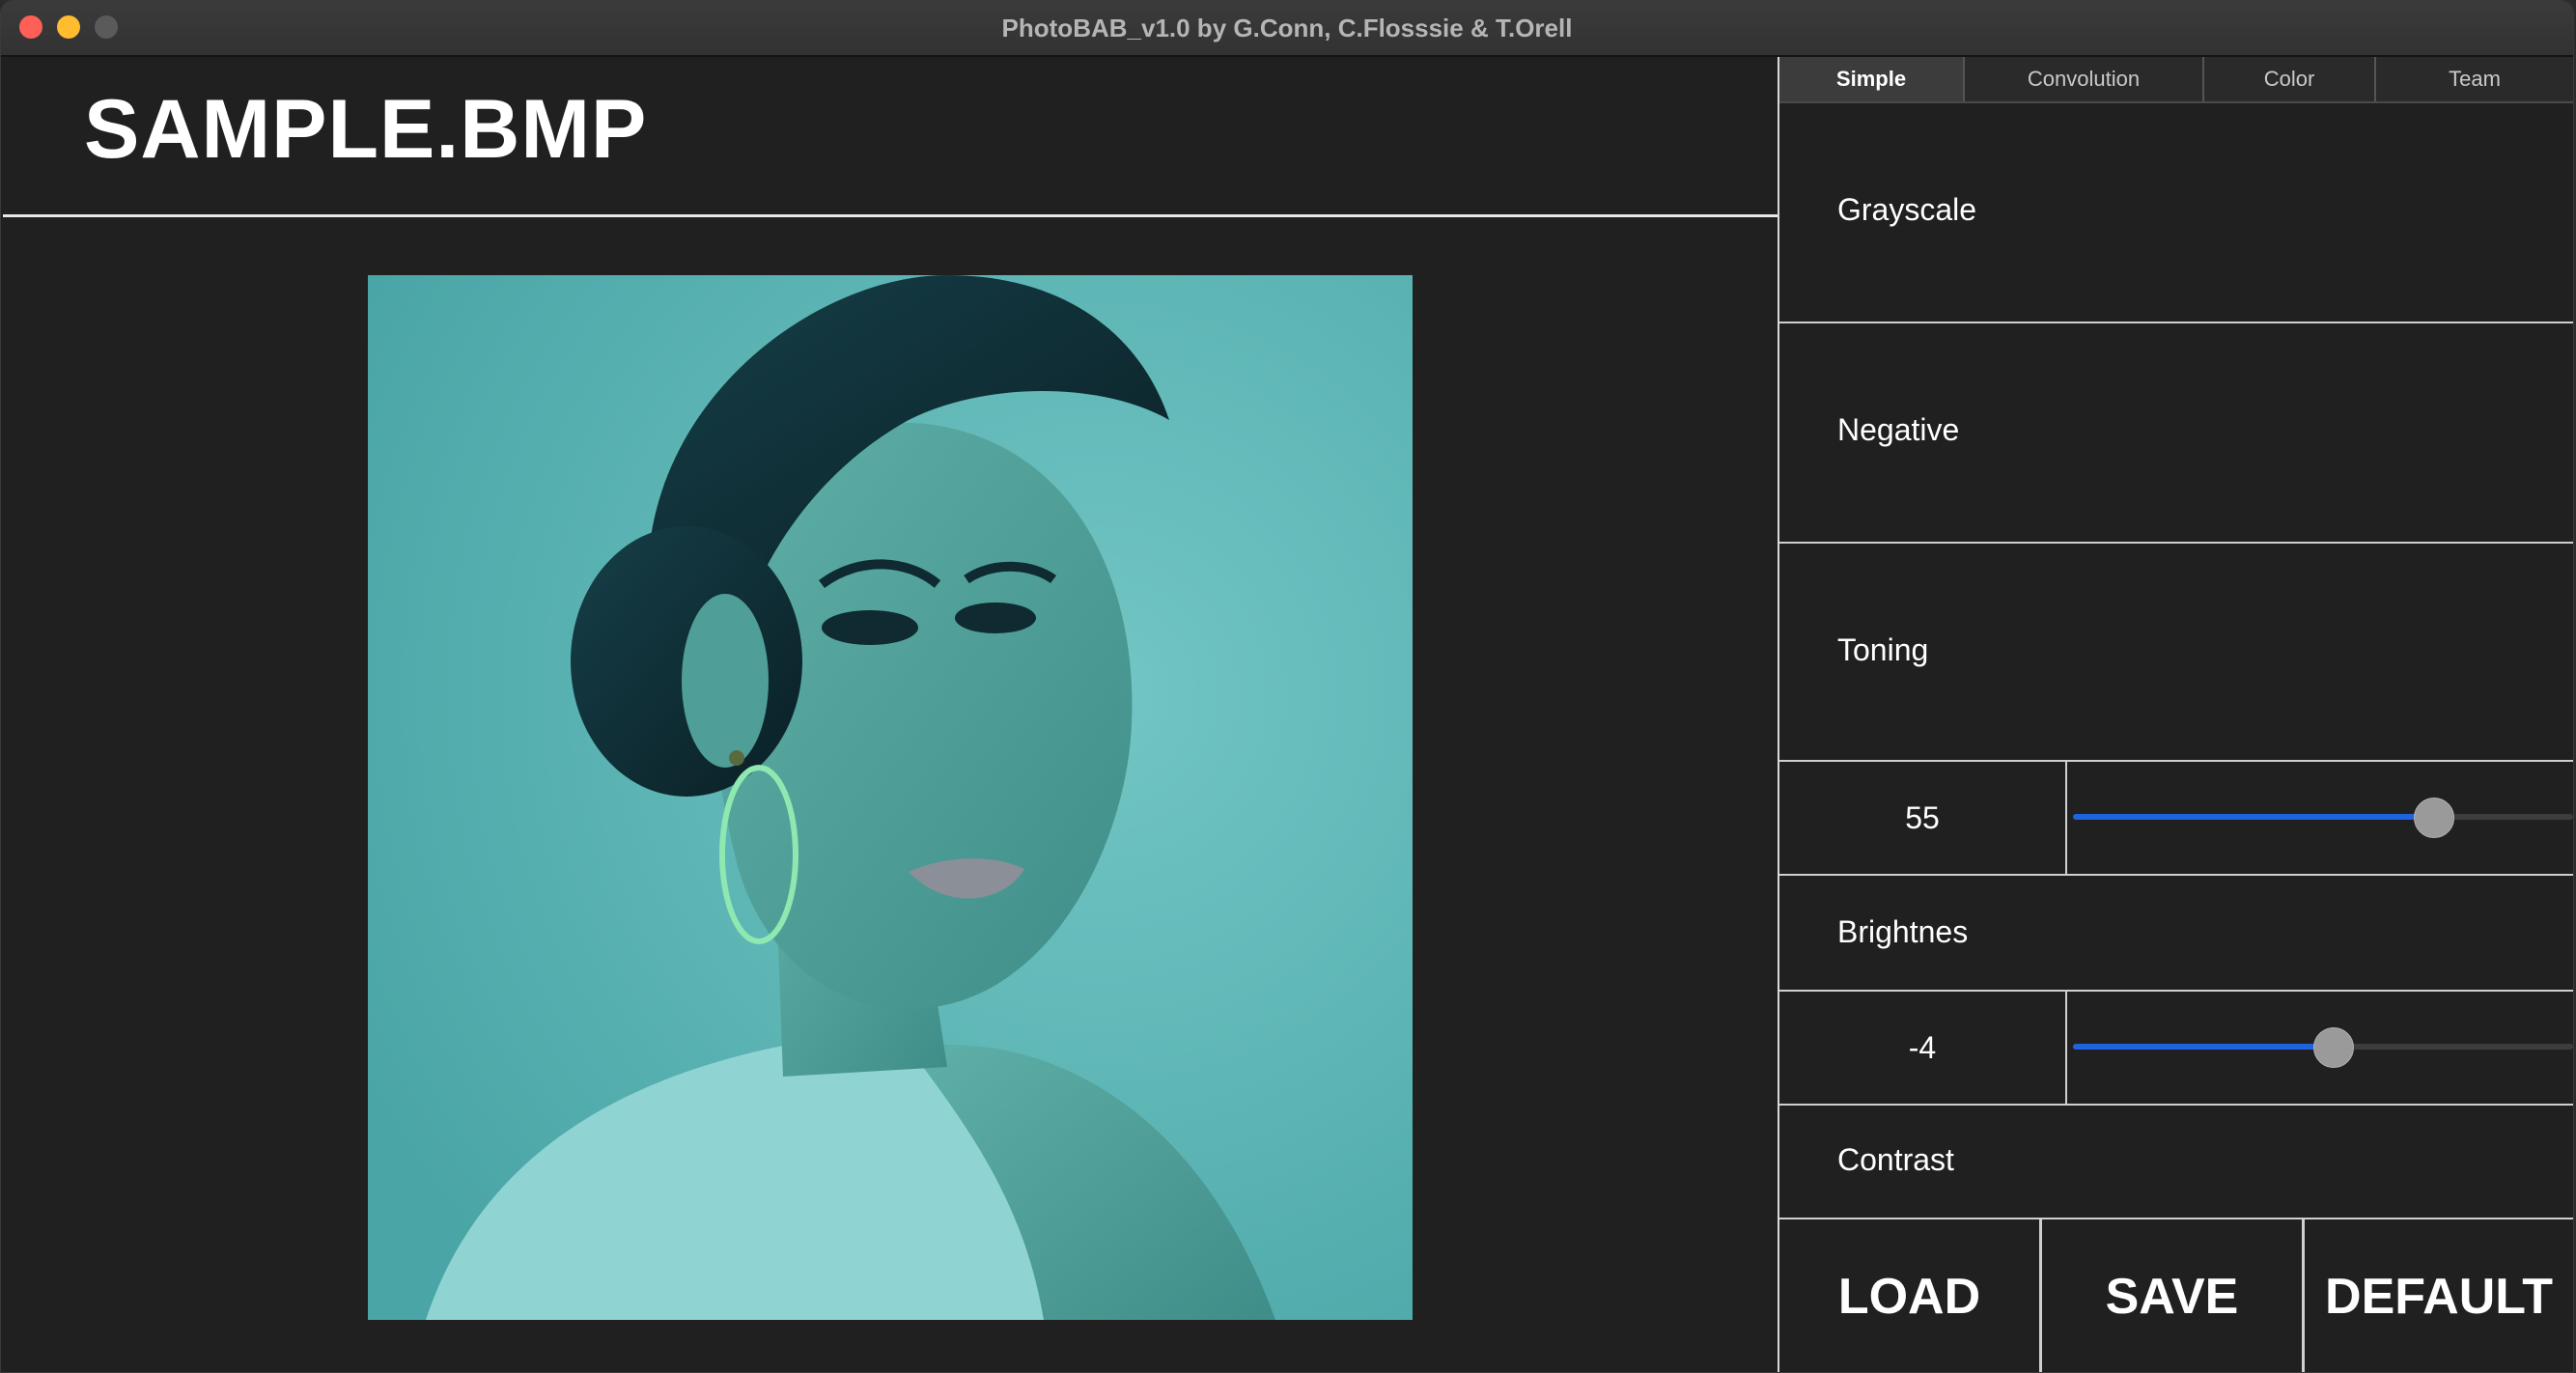  What do you see at coordinates (1883, 650) in the screenshot?
I see `toning-label: Toning` at bounding box center [1883, 650].